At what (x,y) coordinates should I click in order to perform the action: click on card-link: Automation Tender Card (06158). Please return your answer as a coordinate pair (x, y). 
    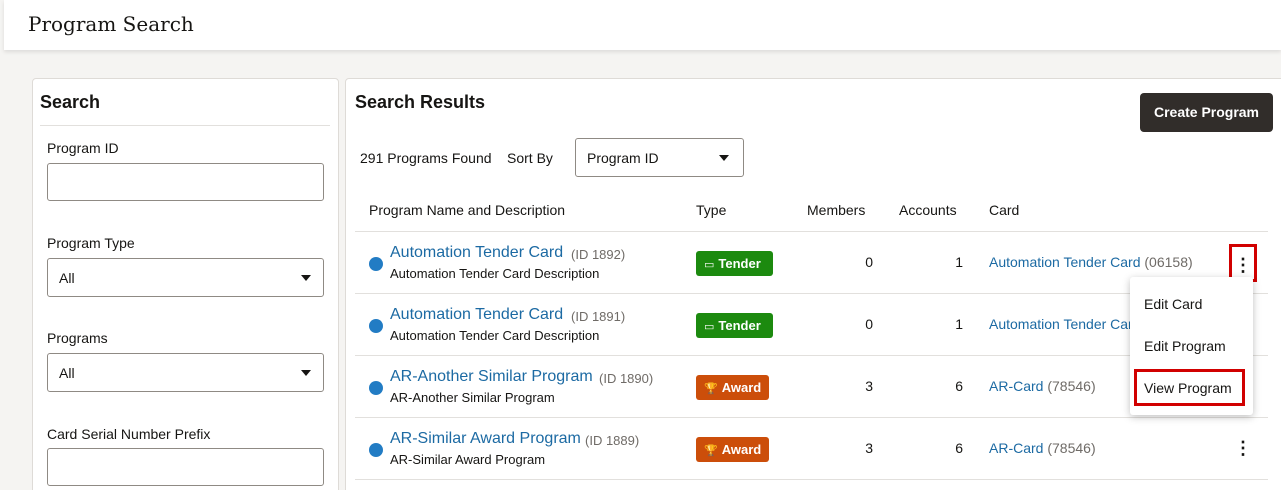
    Looking at the image, I should click on (1091, 262).